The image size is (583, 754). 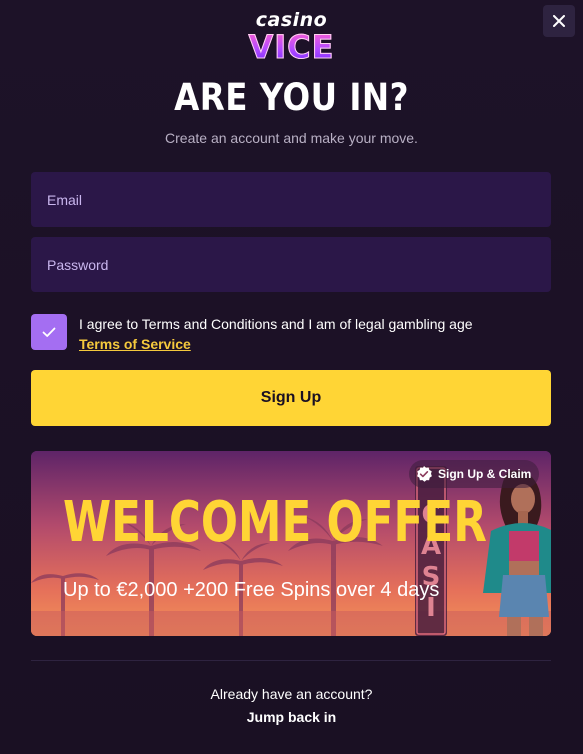 What do you see at coordinates (291, 47) in the screenshot?
I see `logo-vice-text: VICE` at bounding box center [291, 47].